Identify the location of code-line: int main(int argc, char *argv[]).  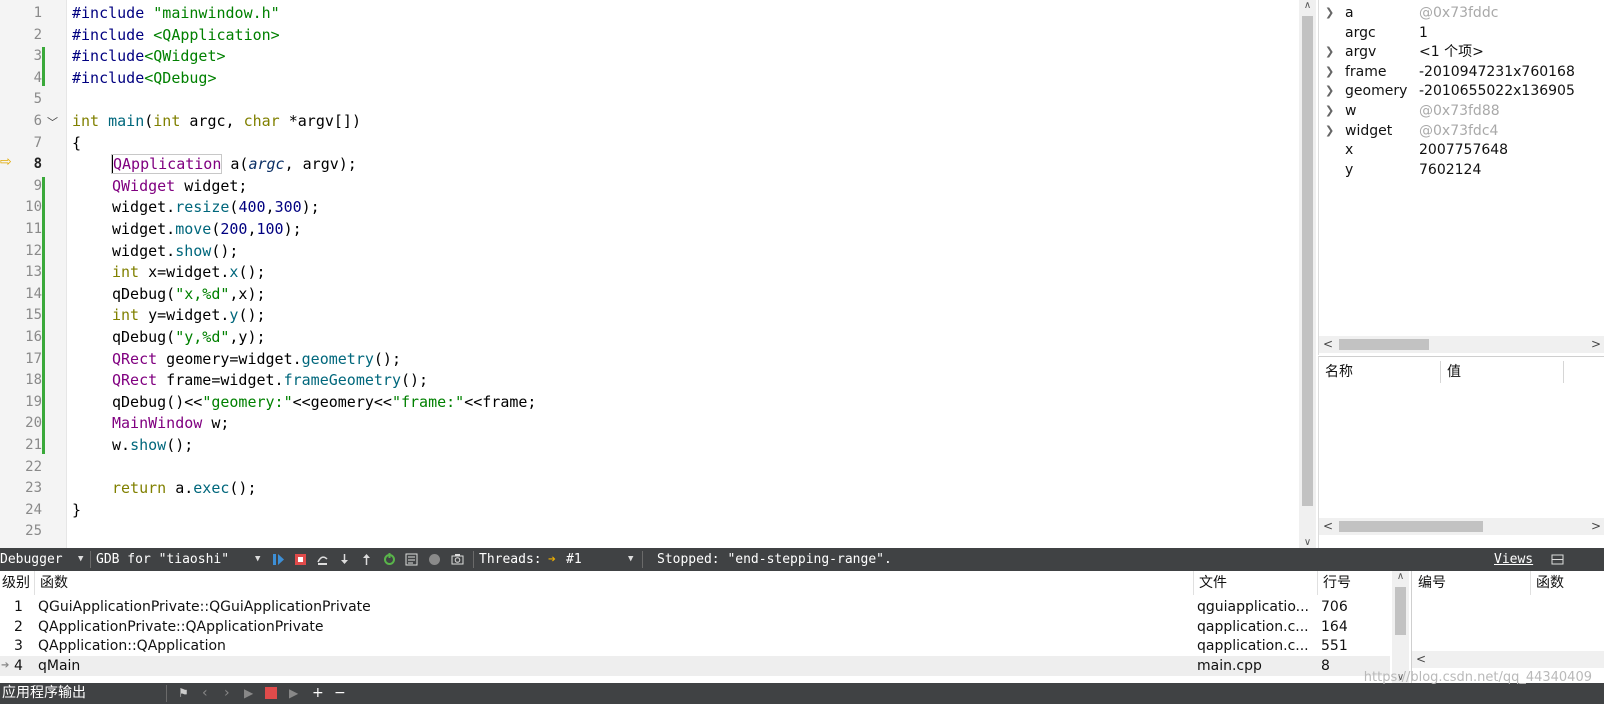
(216, 121).